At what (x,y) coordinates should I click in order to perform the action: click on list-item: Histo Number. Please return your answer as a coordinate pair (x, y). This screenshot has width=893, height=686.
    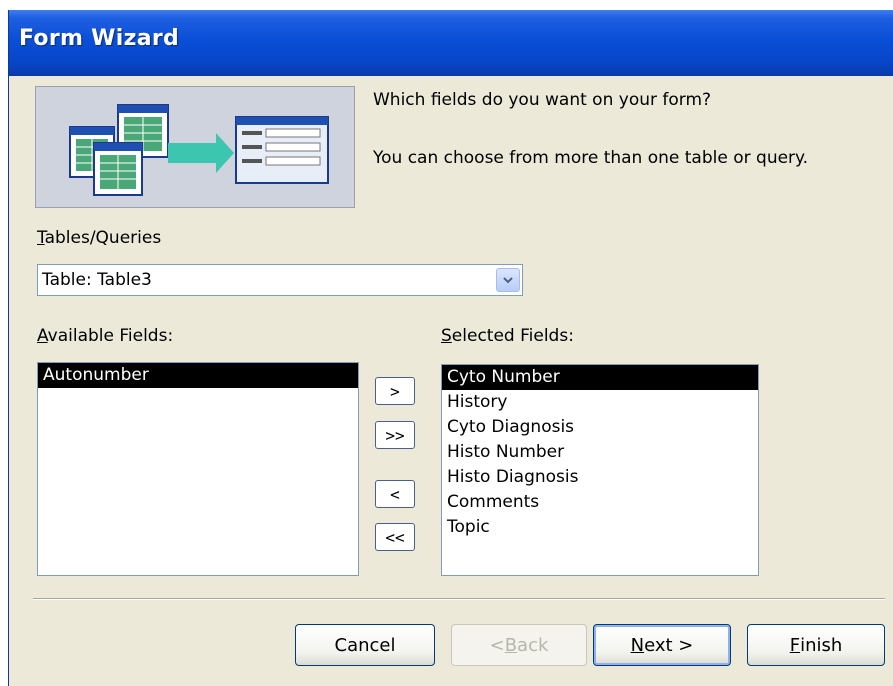
    Looking at the image, I should click on (600, 452).